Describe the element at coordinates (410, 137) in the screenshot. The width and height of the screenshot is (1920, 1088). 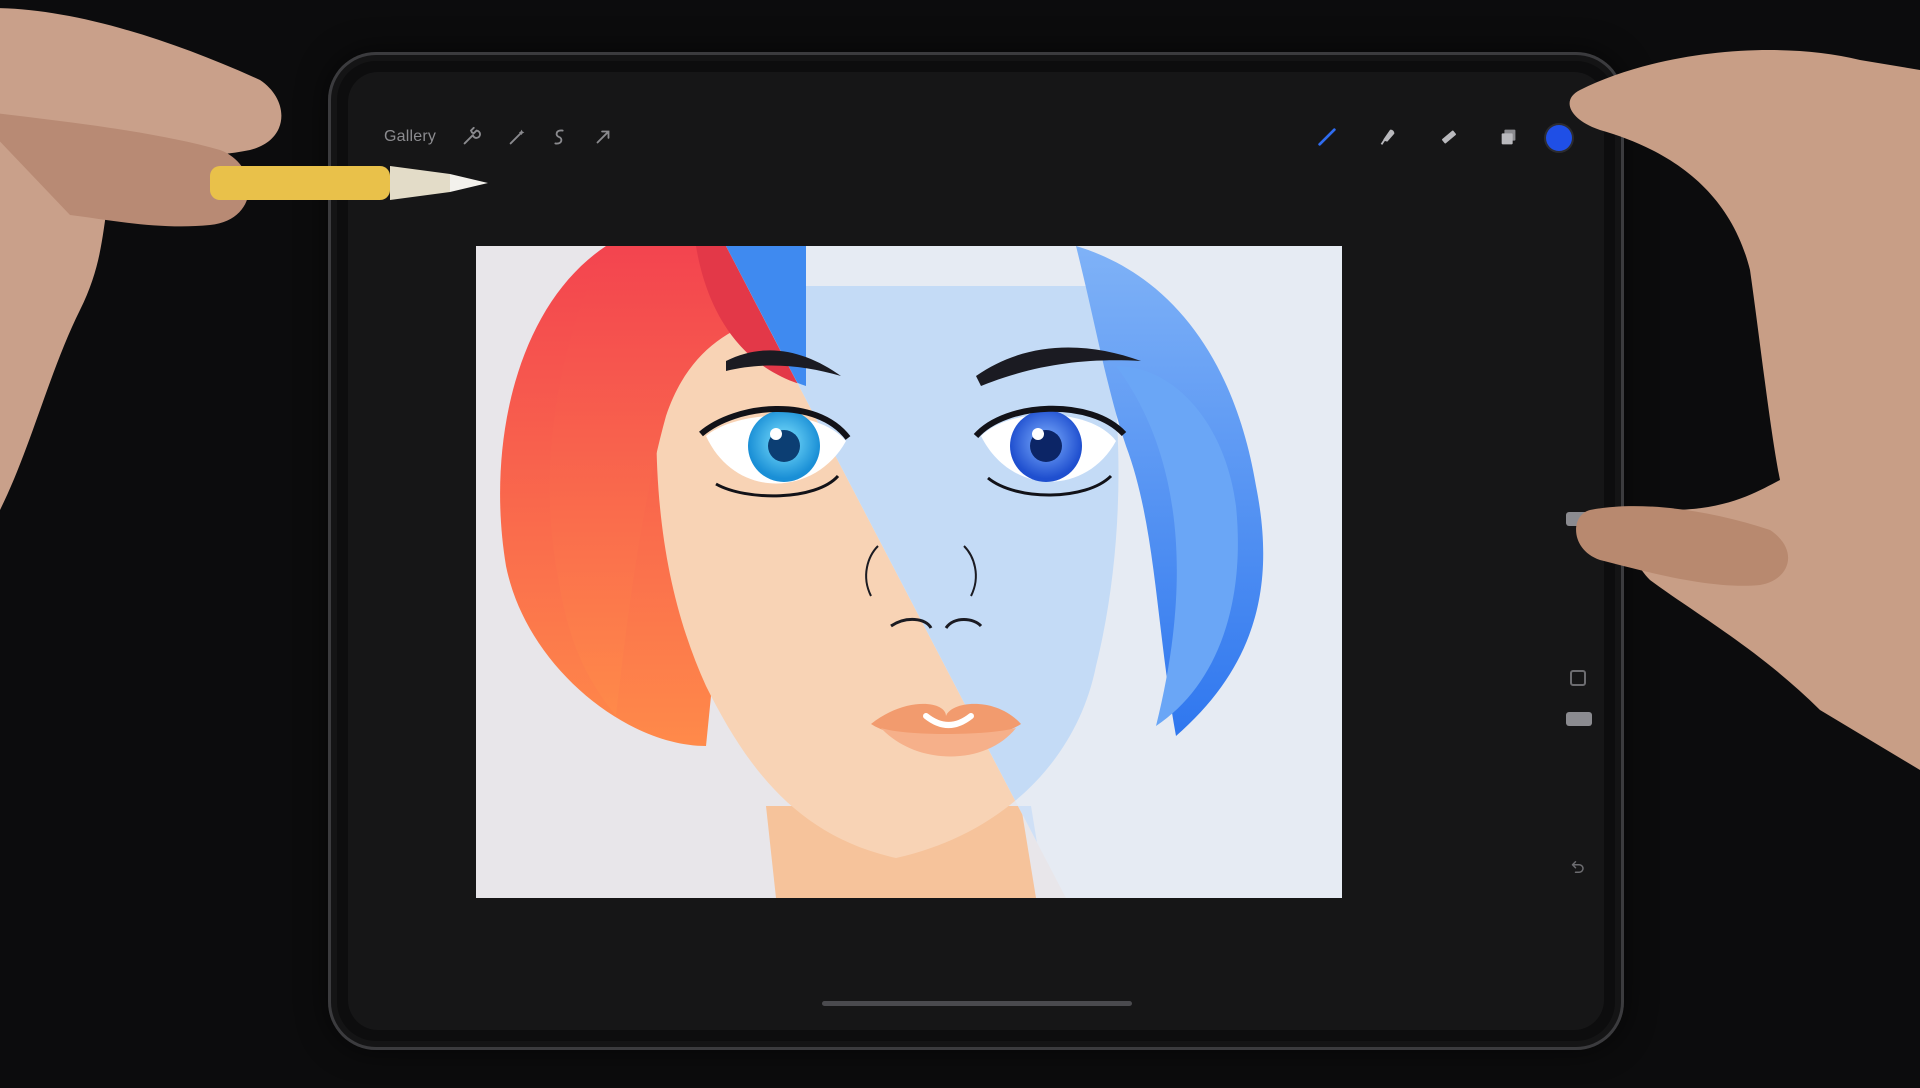
I see `gallery-button: Gallery` at that location.